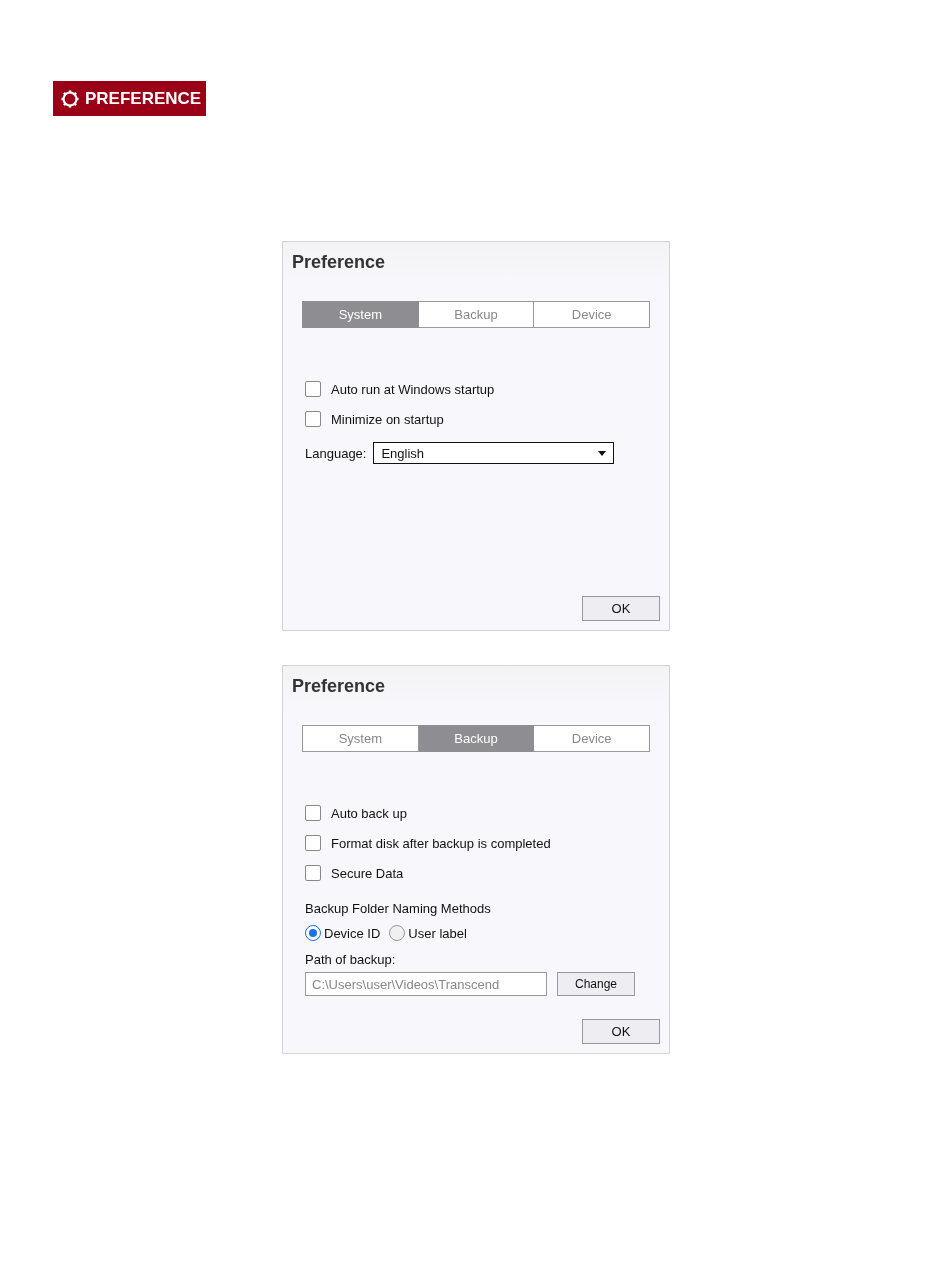 This screenshot has height=1284, width=950. What do you see at coordinates (413, 389) in the screenshot?
I see `checkbox-label: Auto run at Windows startup` at bounding box center [413, 389].